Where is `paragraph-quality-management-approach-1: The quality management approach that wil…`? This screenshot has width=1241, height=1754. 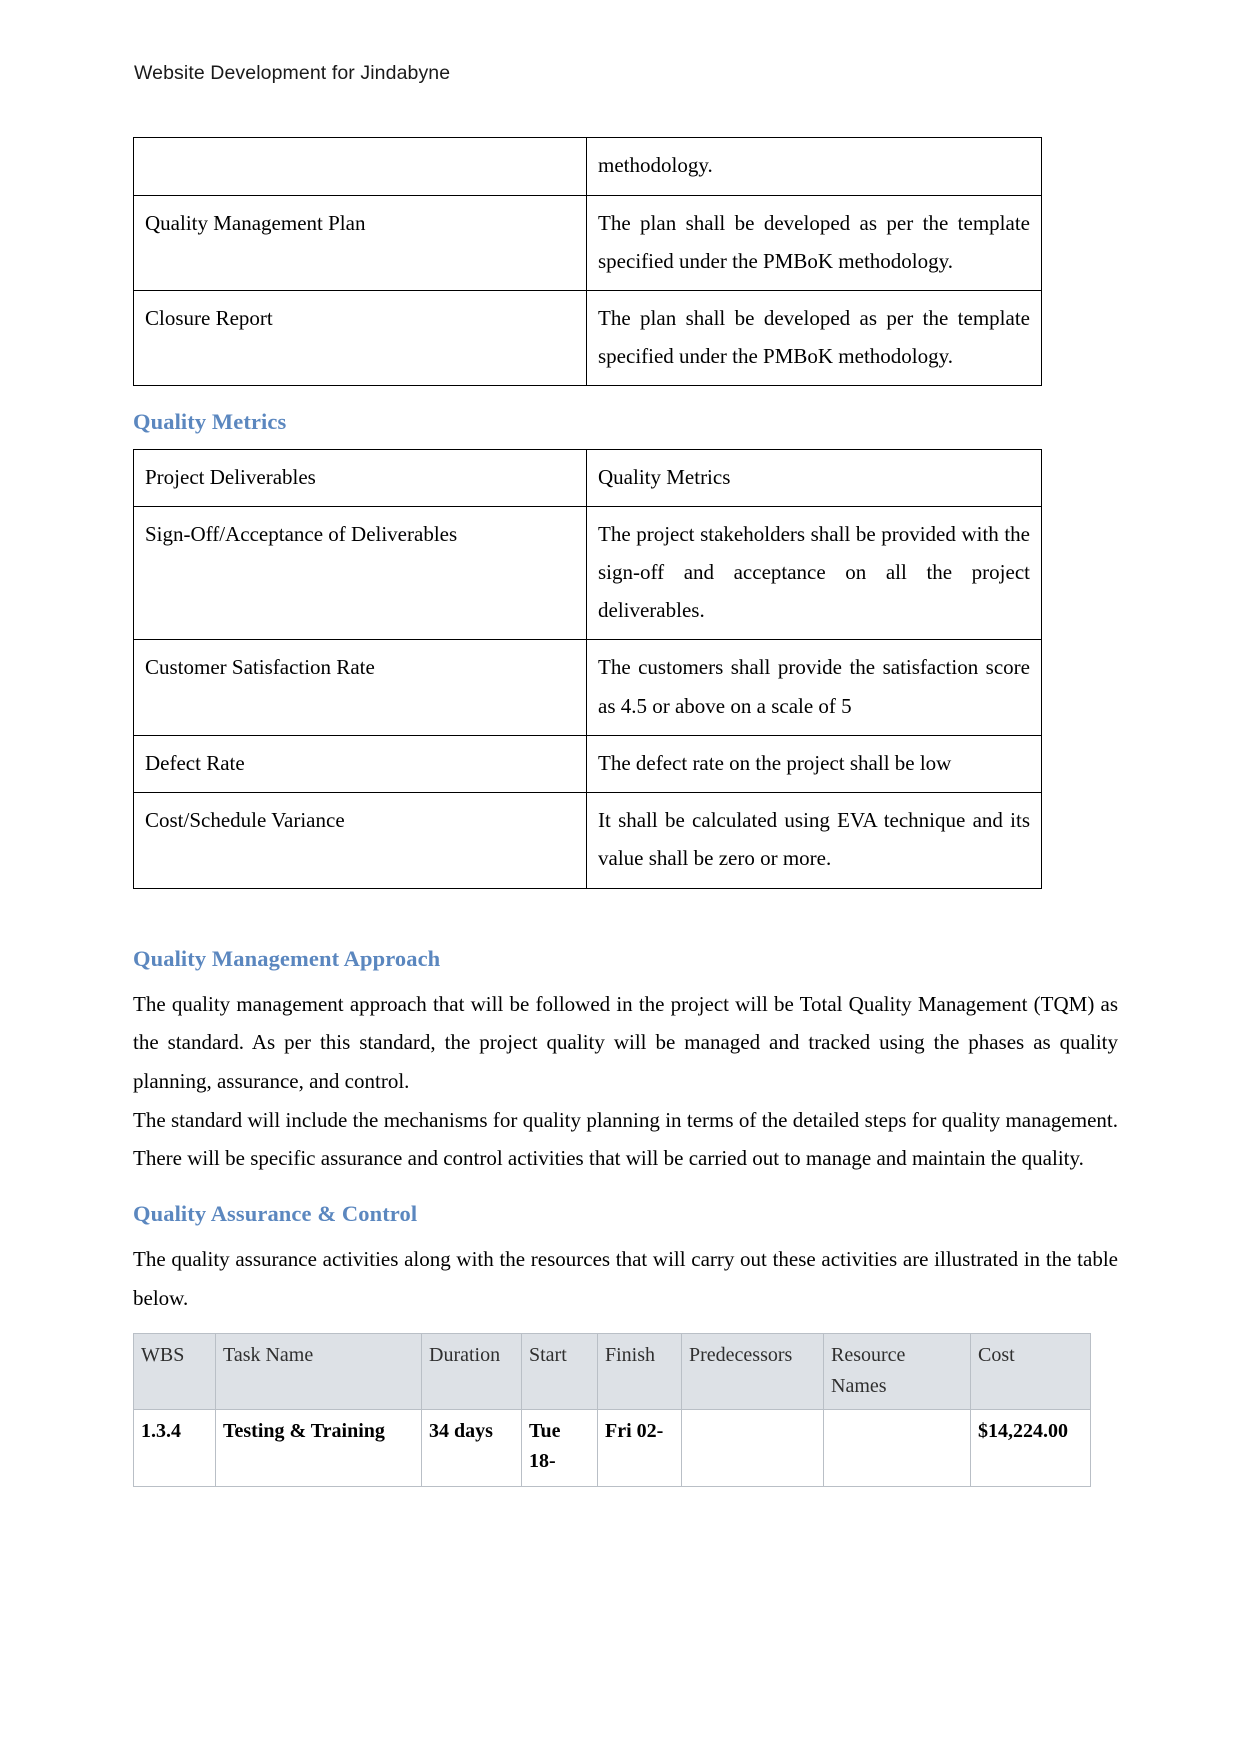 paragraph-quality-management-approach-1: The quality management approach that wil… is located at coordinates (625, 1042).